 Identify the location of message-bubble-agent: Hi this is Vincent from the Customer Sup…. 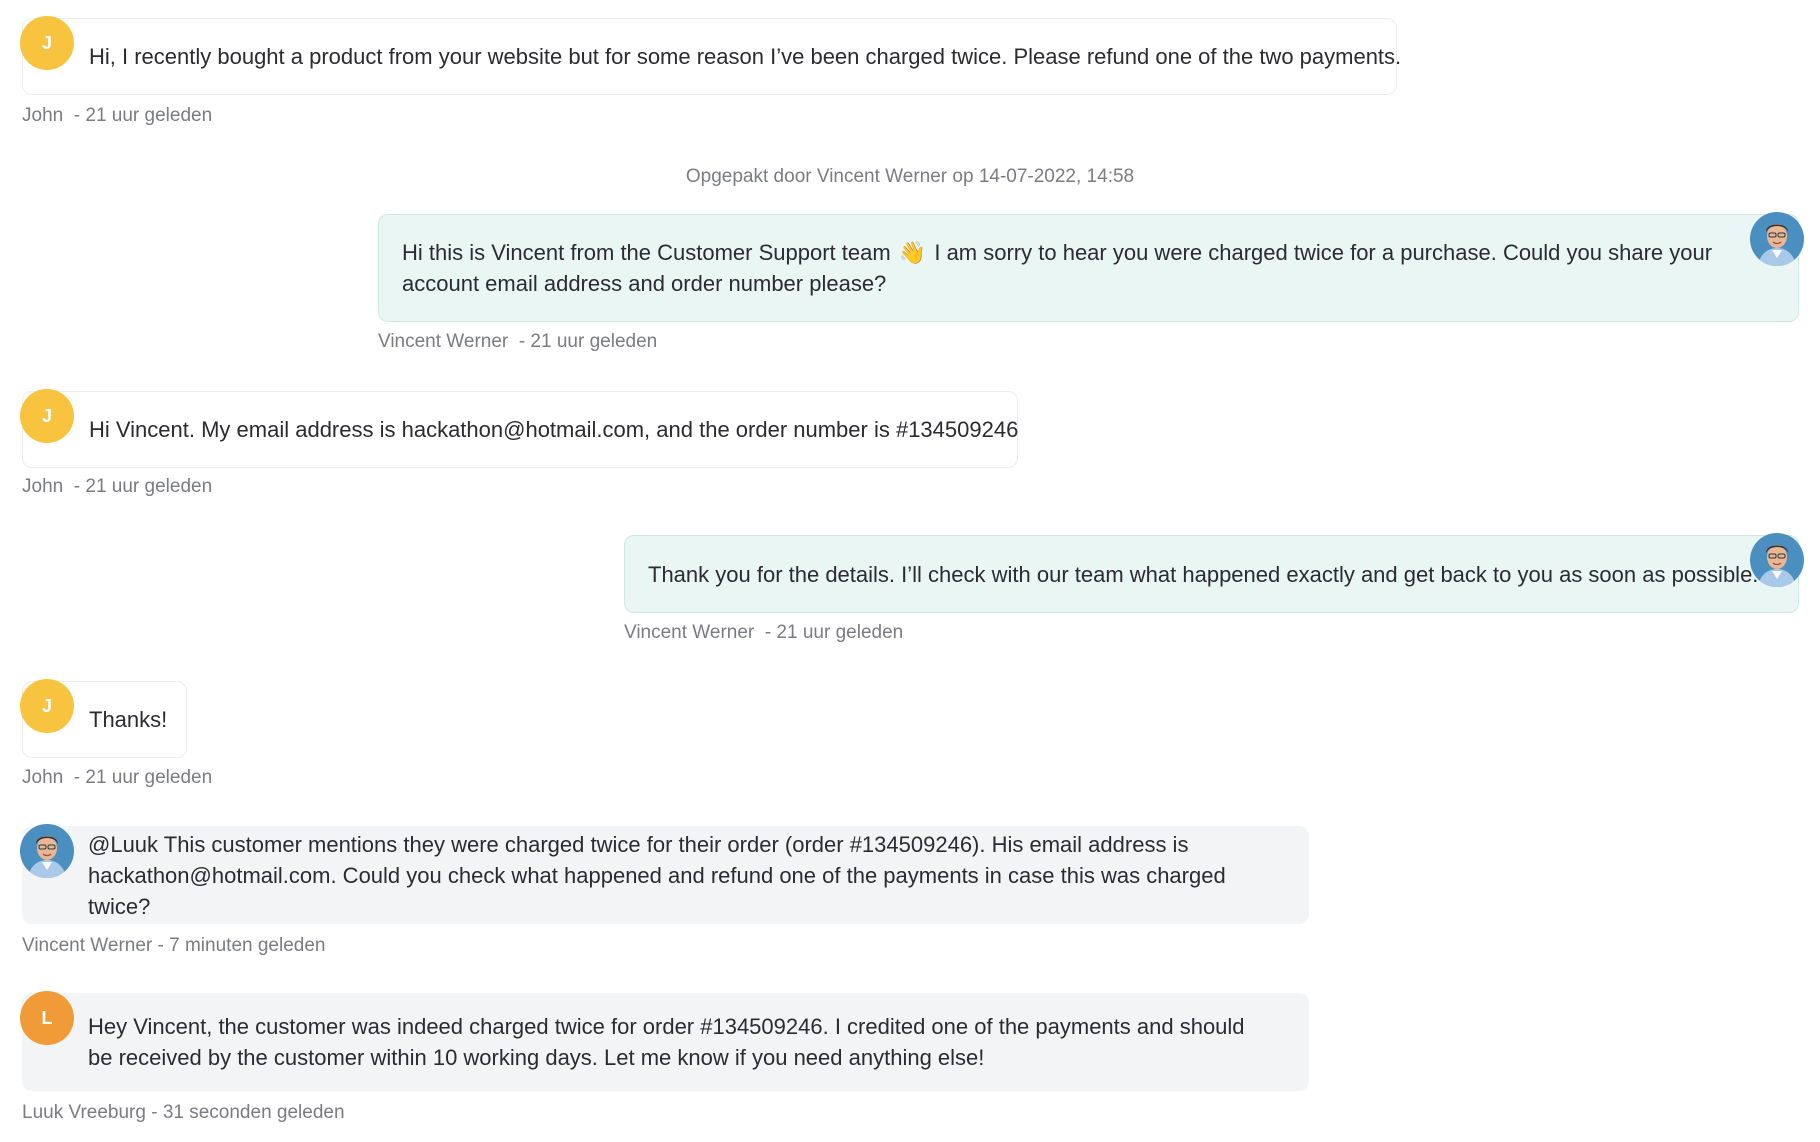
(1088, 268).